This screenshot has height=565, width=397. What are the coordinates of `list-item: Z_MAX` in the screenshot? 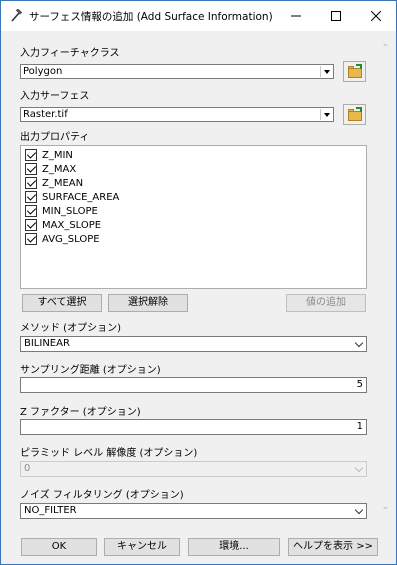 It's located at (50, 169).